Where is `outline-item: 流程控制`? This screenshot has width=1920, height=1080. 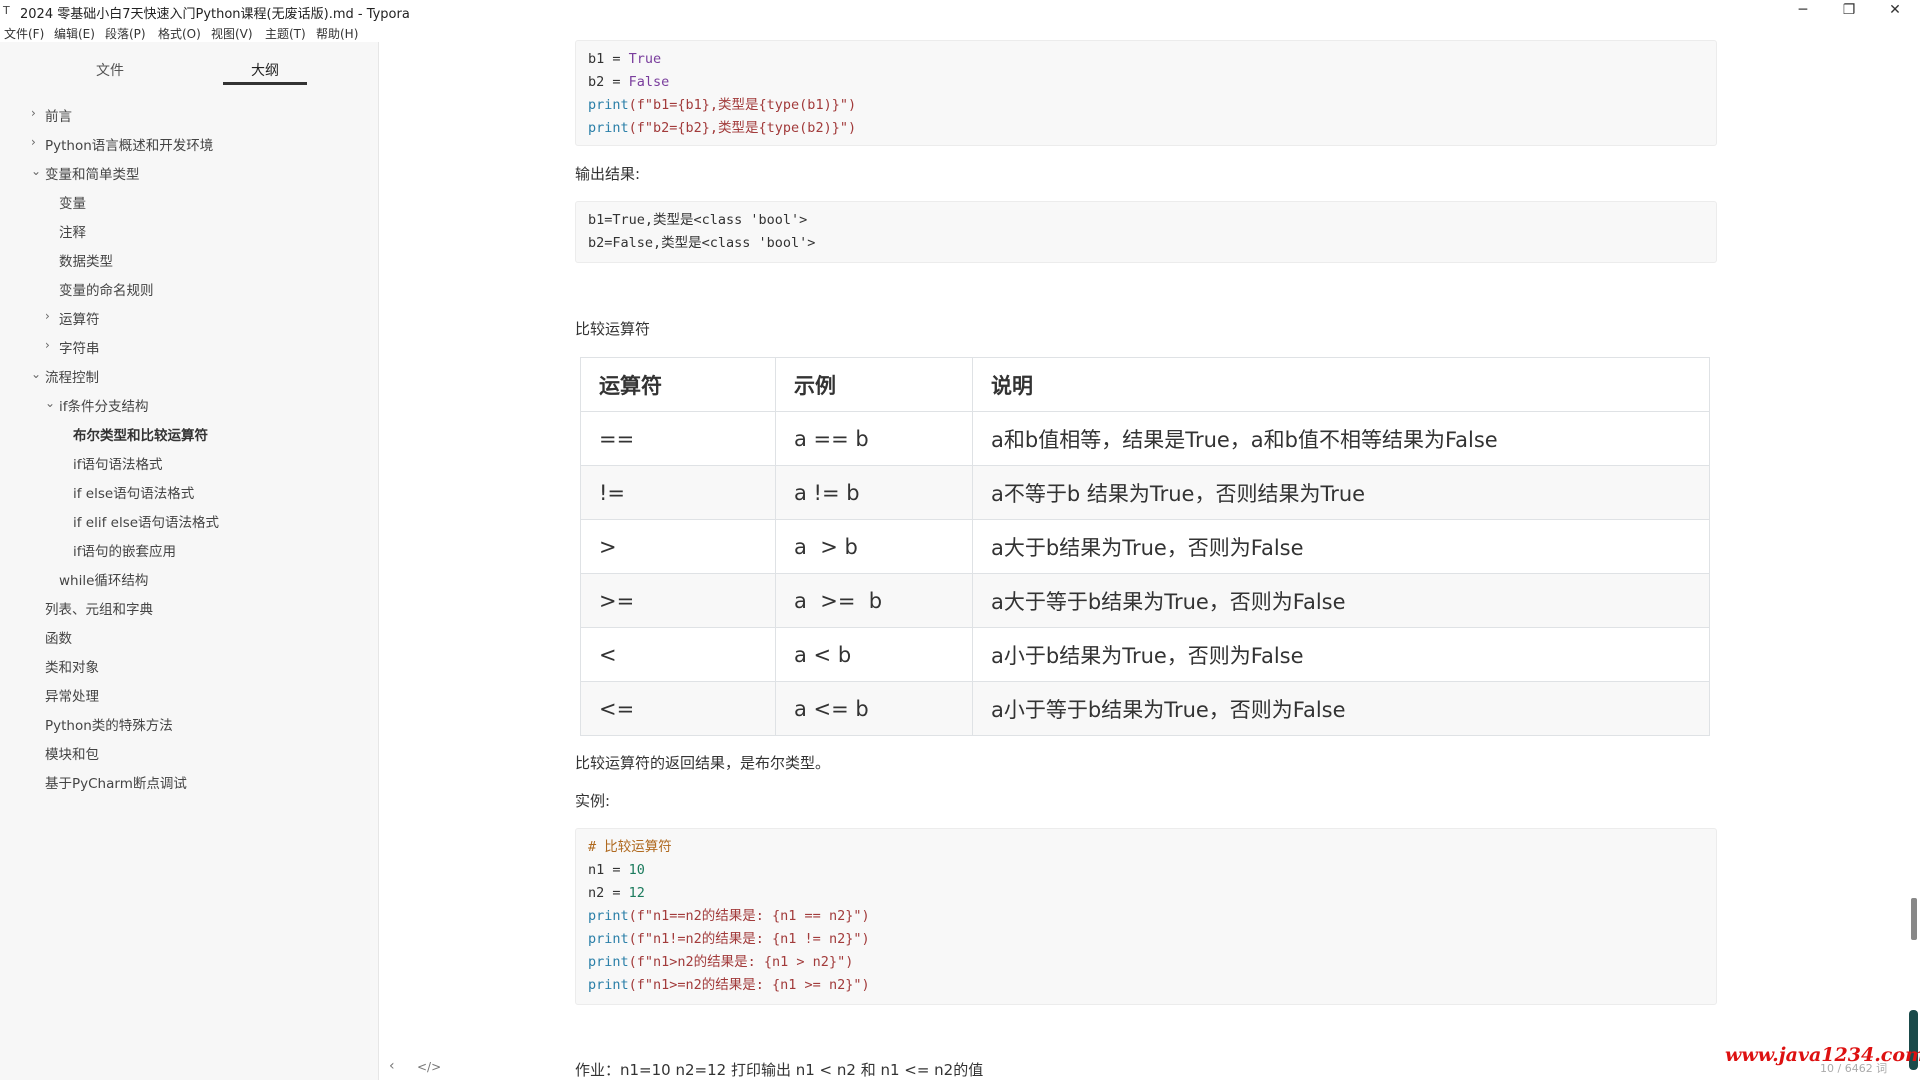 outline-item: 流程控制 is located at coordinates (72, 376).